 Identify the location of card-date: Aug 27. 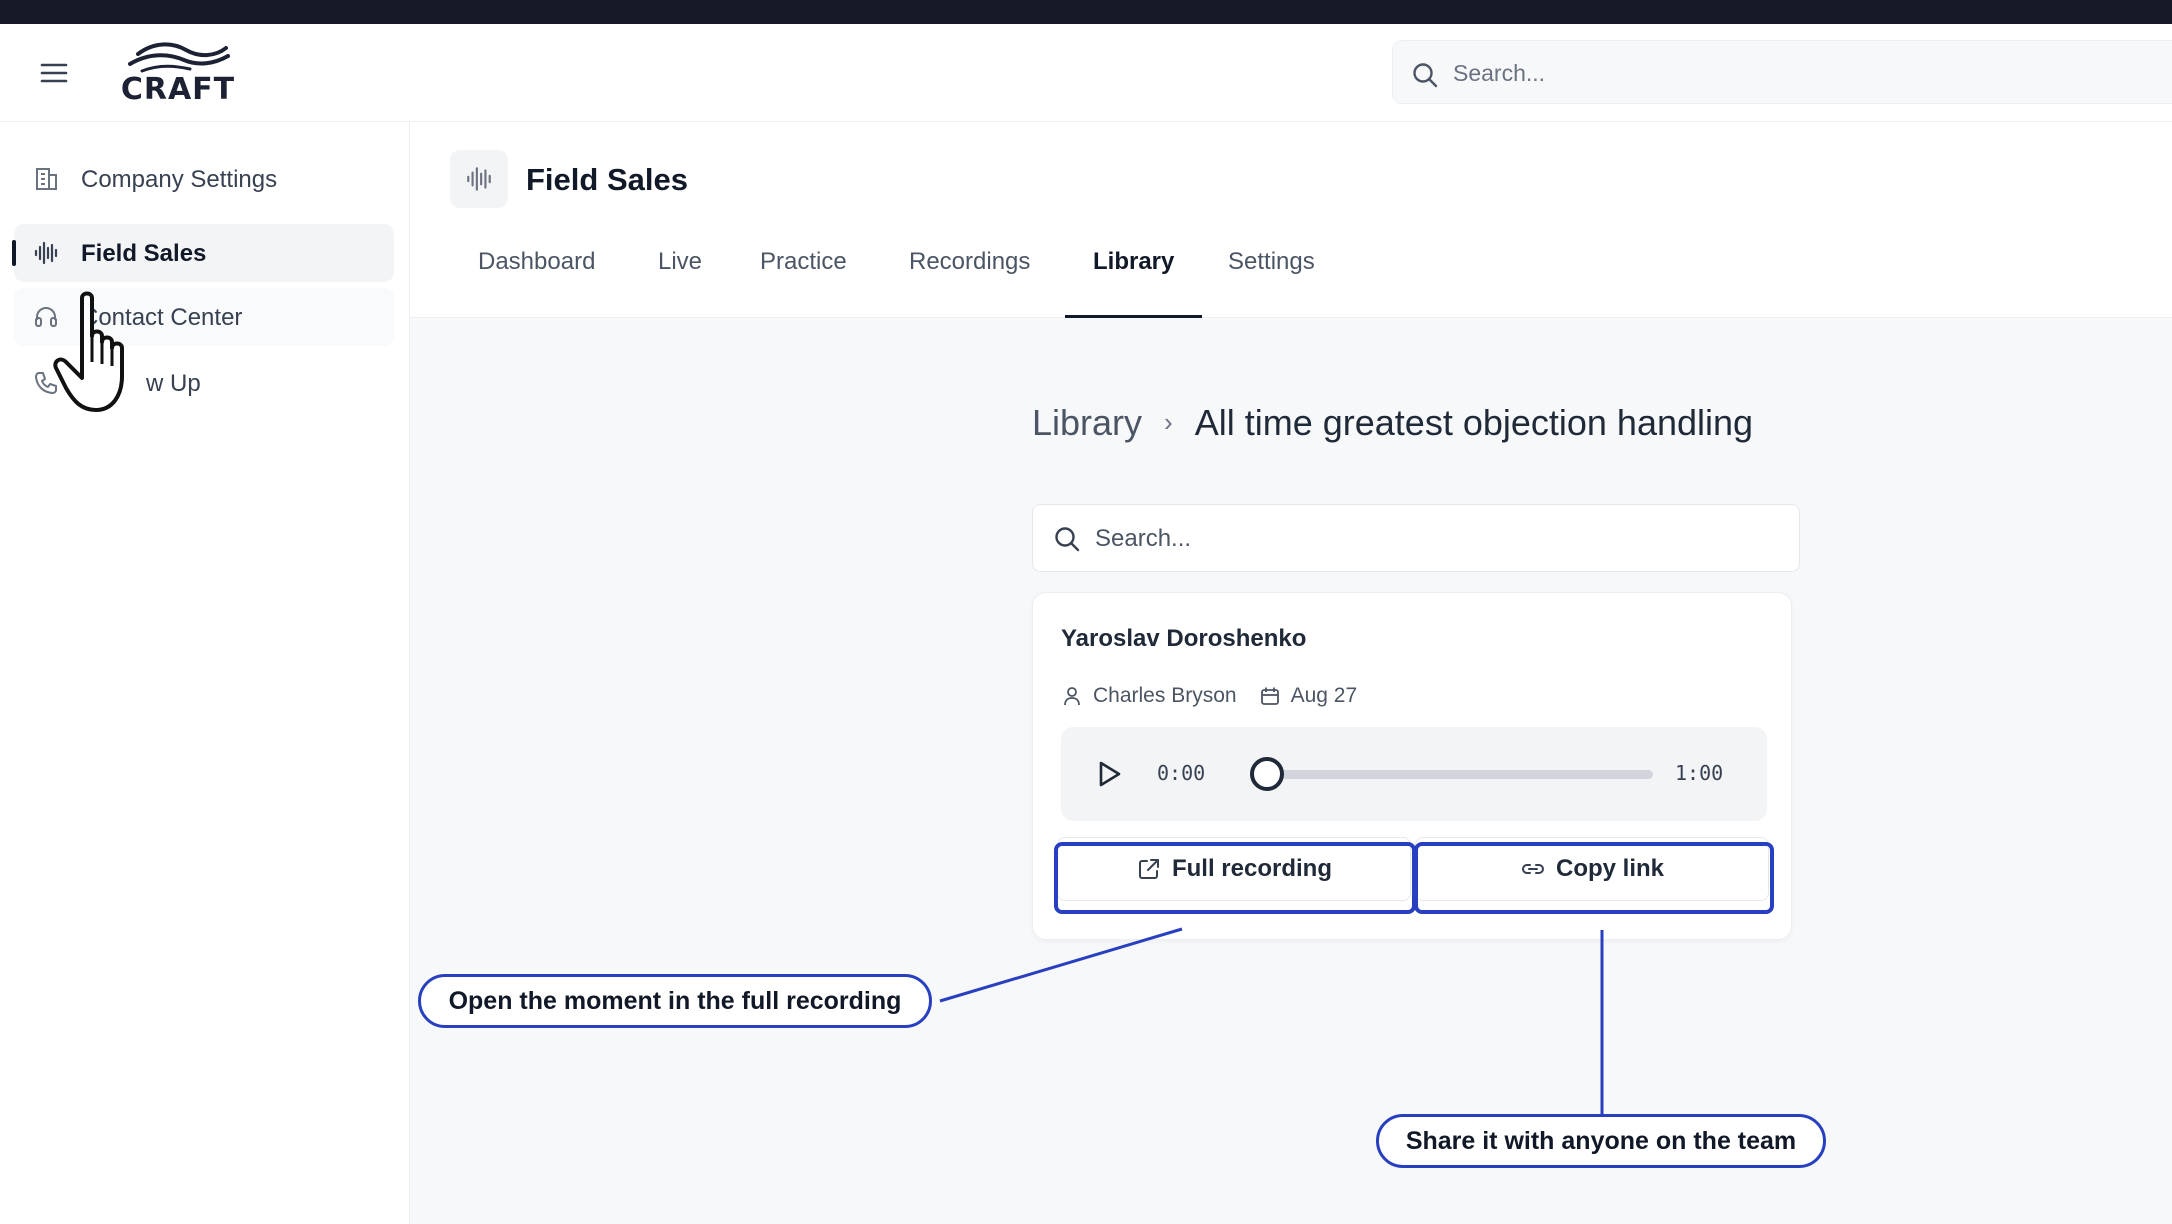
(1324, 695).